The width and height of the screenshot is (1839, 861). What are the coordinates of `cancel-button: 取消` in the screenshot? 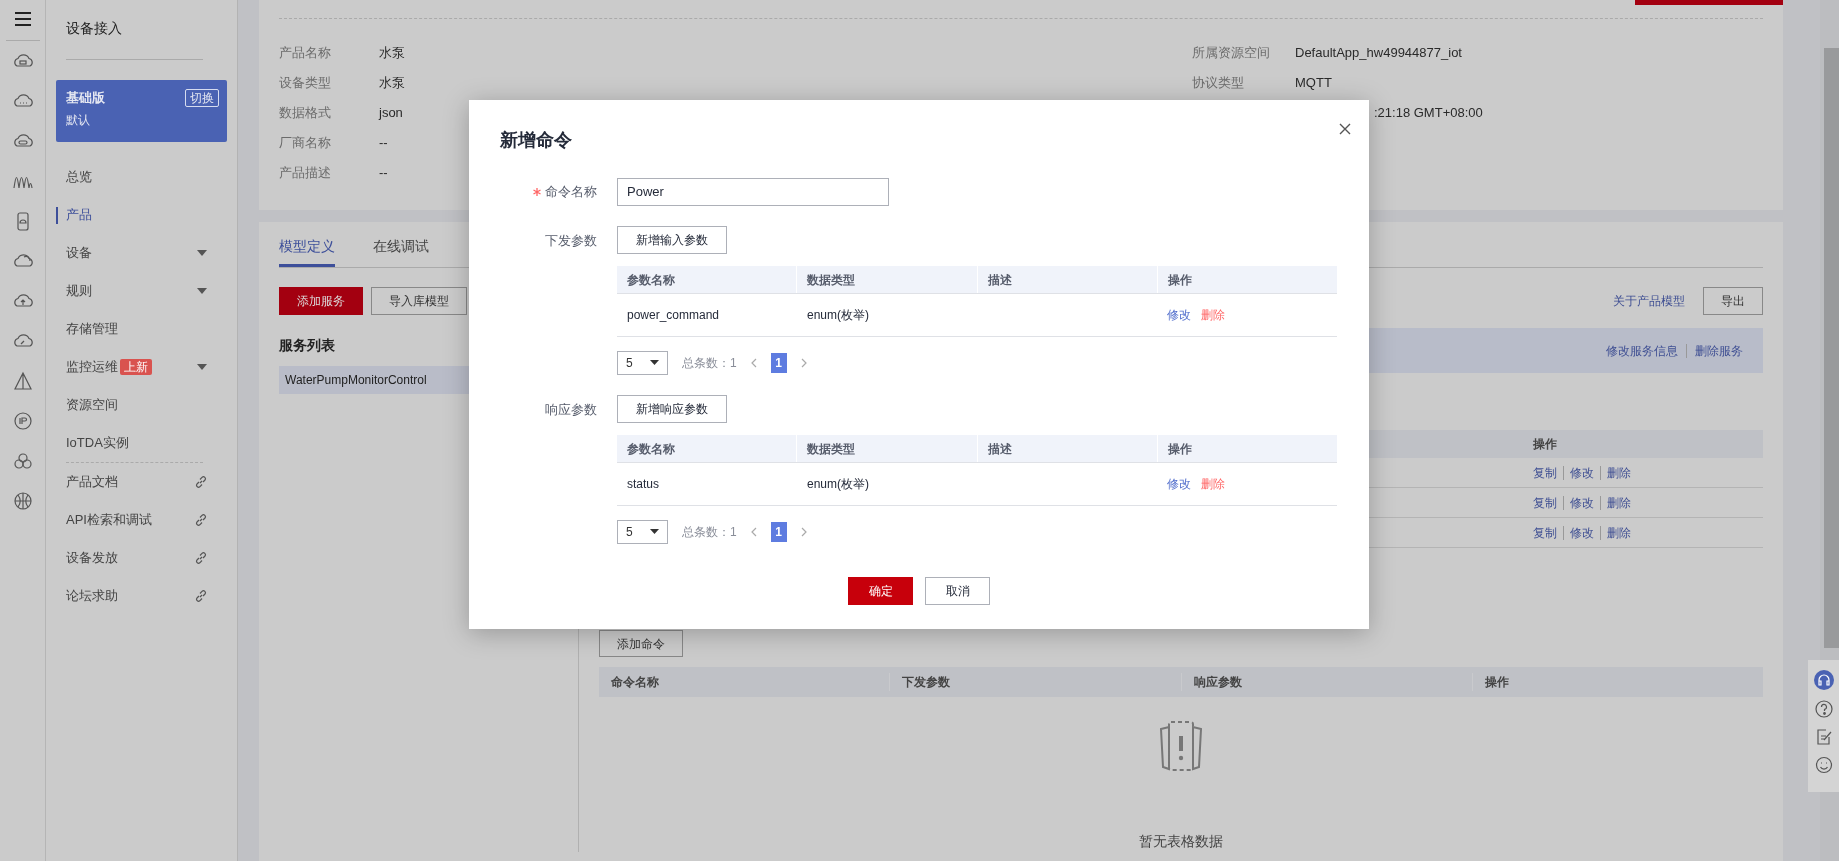 It's located at (957, 590).